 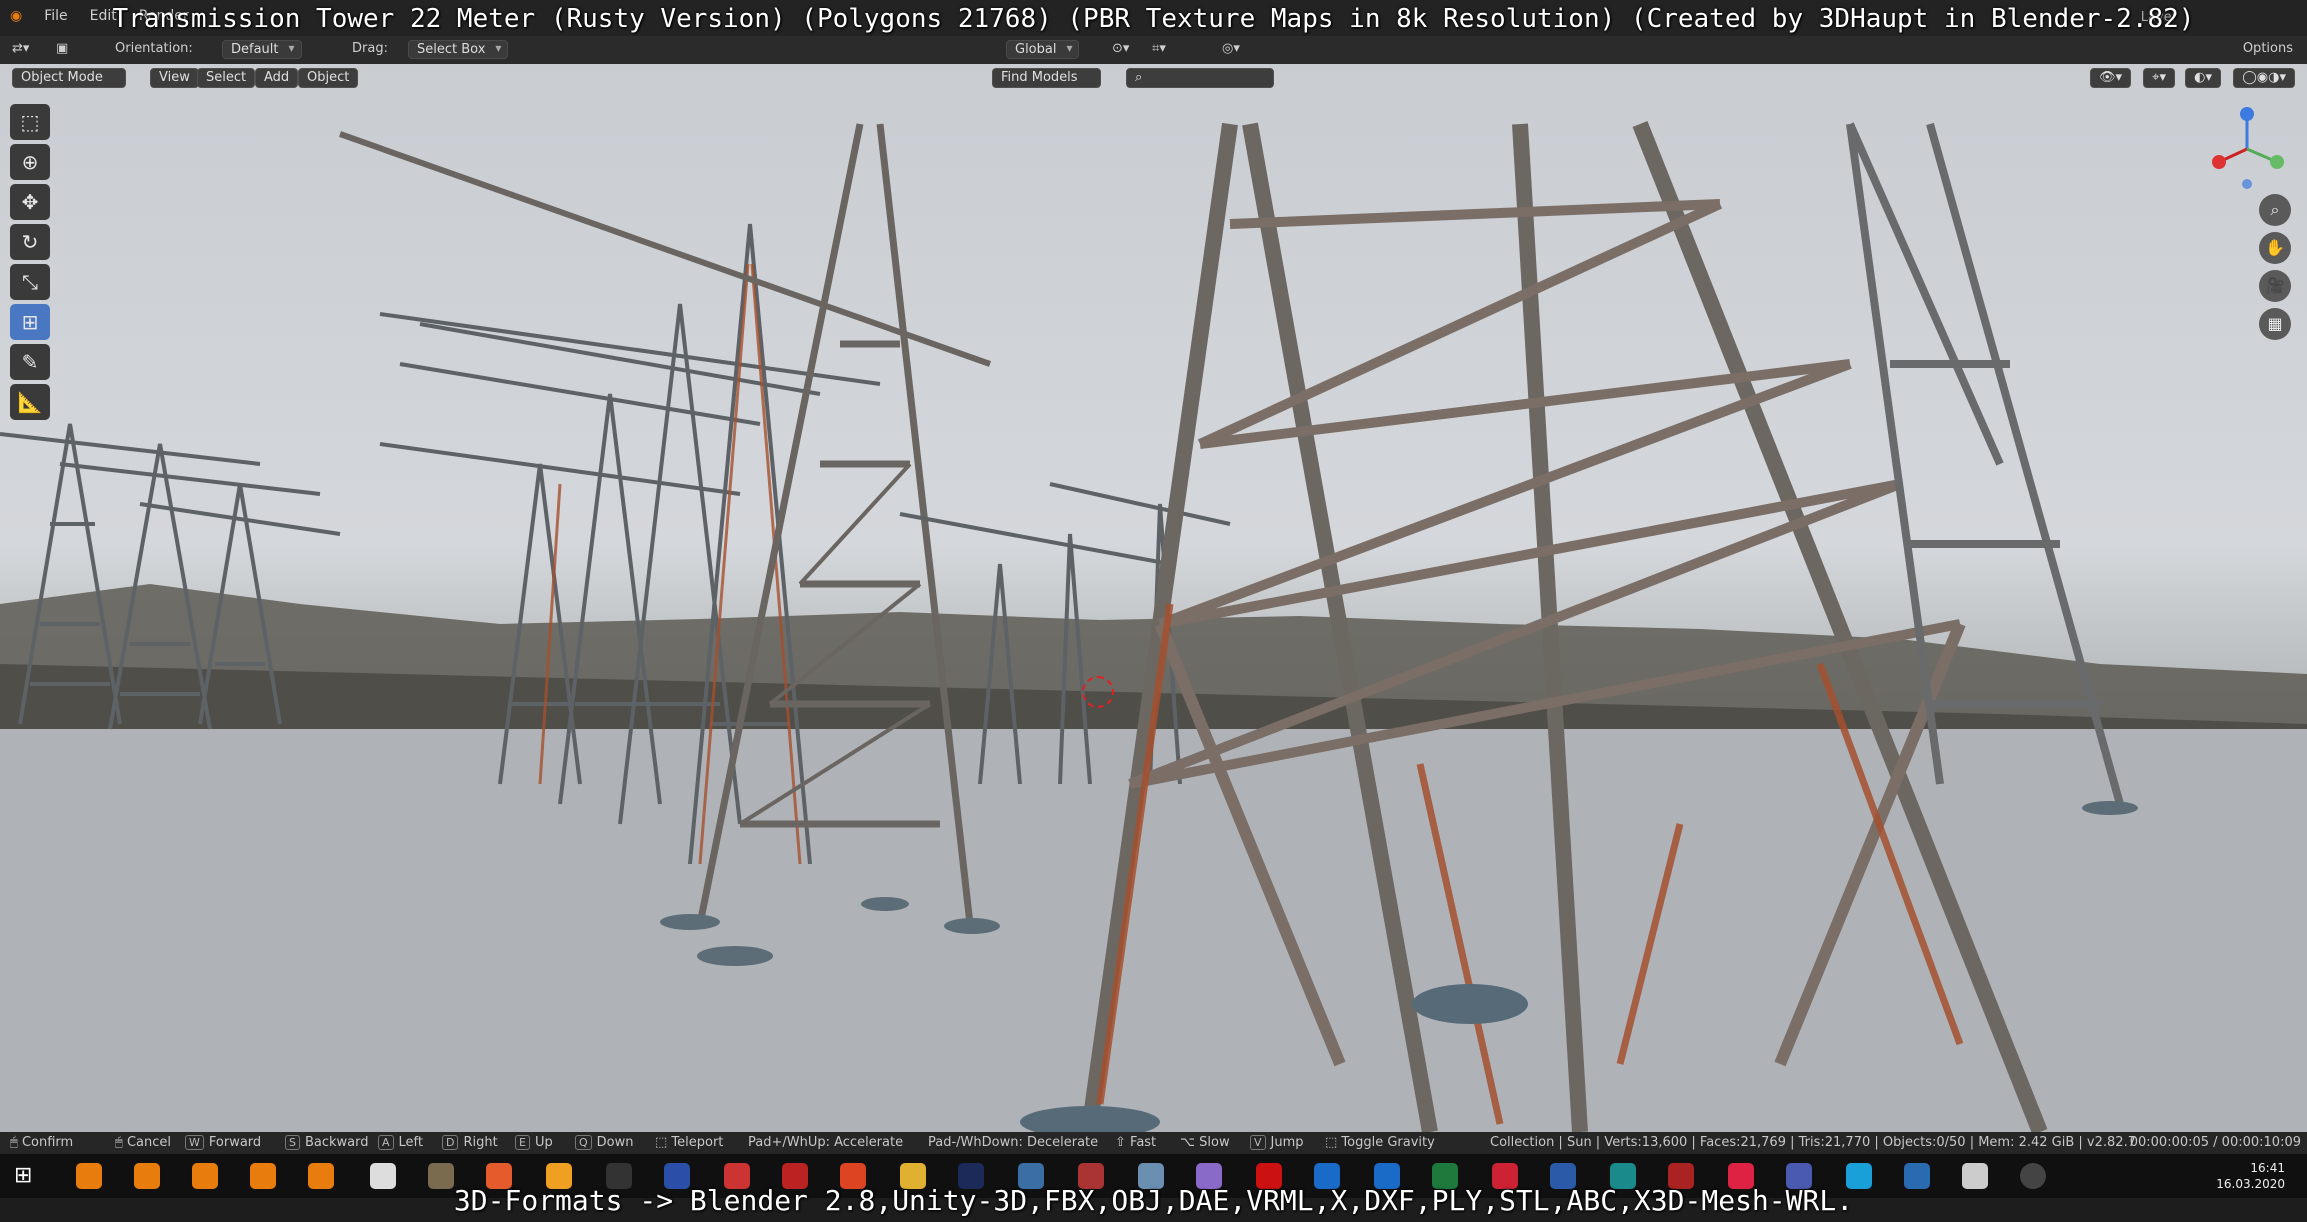 What do you see at coordinates (262, 49) in the screenshot?
I see `orientation-dropdown: Default` at bounding box center [262, 49].